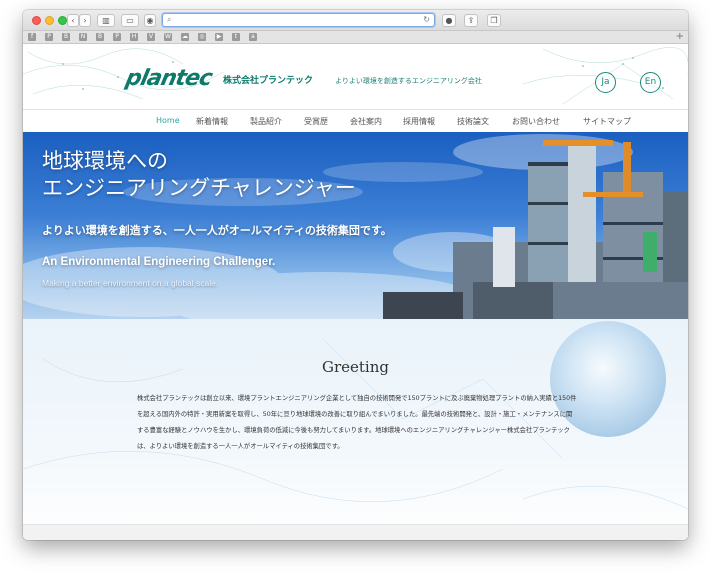  Describe the element at coordinates (217, 230) in the screenshot. I see `hero-subtitle: よりよい環境を創造する、一人一人がオールマイティの技術集団です。` at that location.